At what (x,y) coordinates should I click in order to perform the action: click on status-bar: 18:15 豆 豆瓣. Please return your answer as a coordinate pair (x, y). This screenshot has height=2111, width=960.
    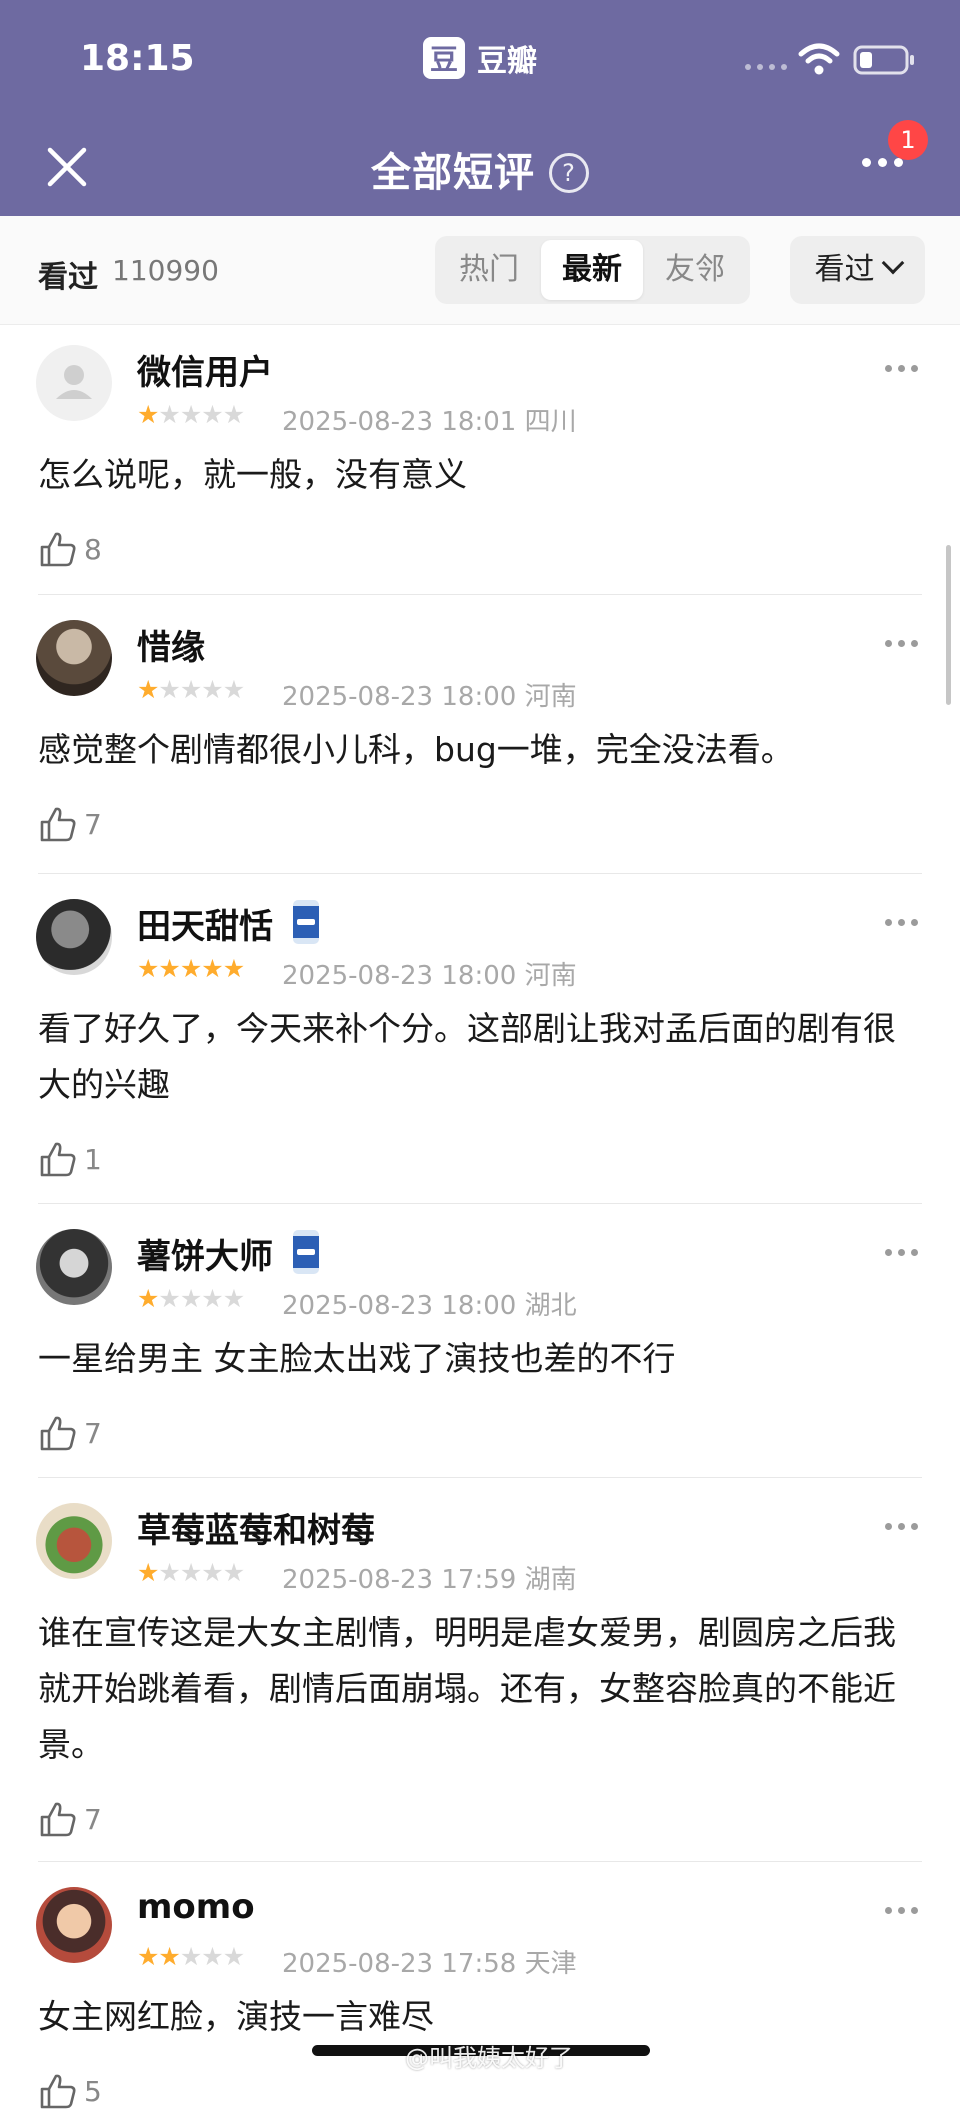
    Looking at the image, I should click on (480, 60).